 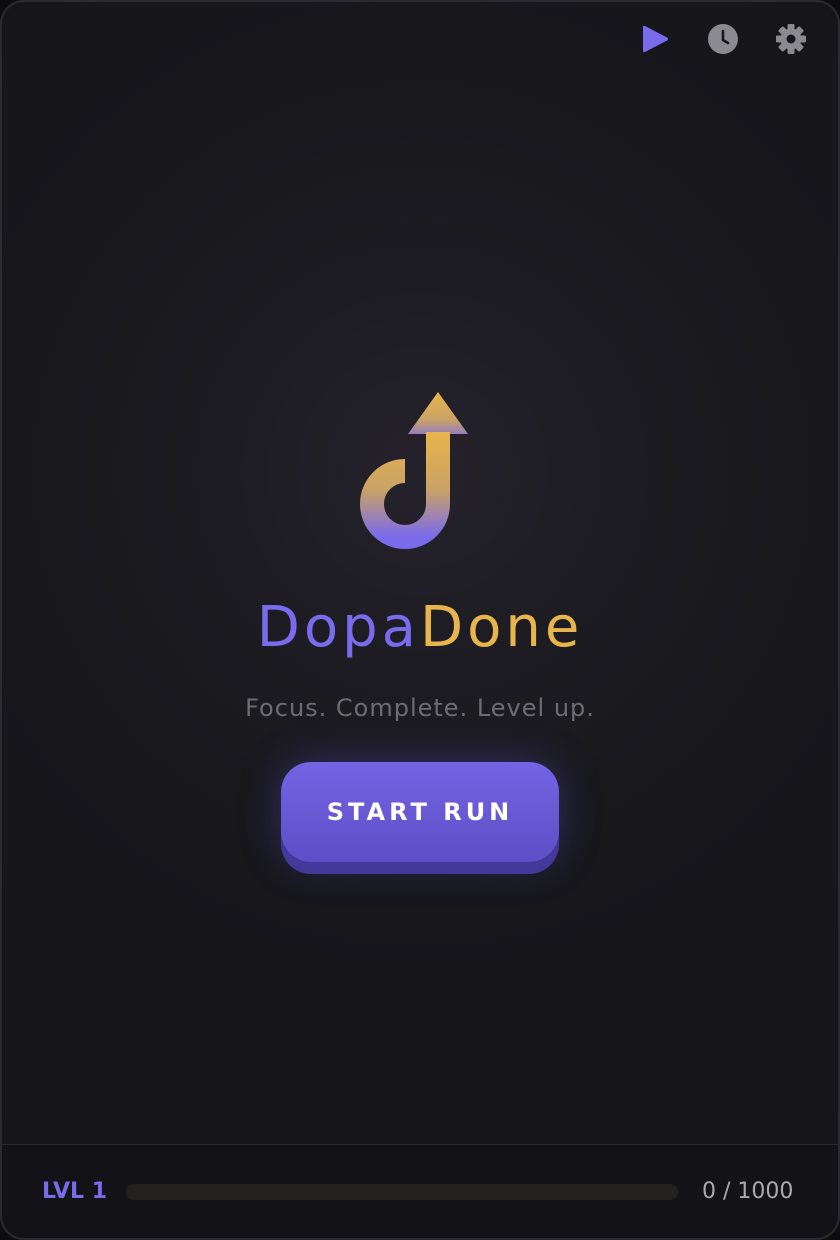 I want to click on clock-icon, so click(x=723, y=39).